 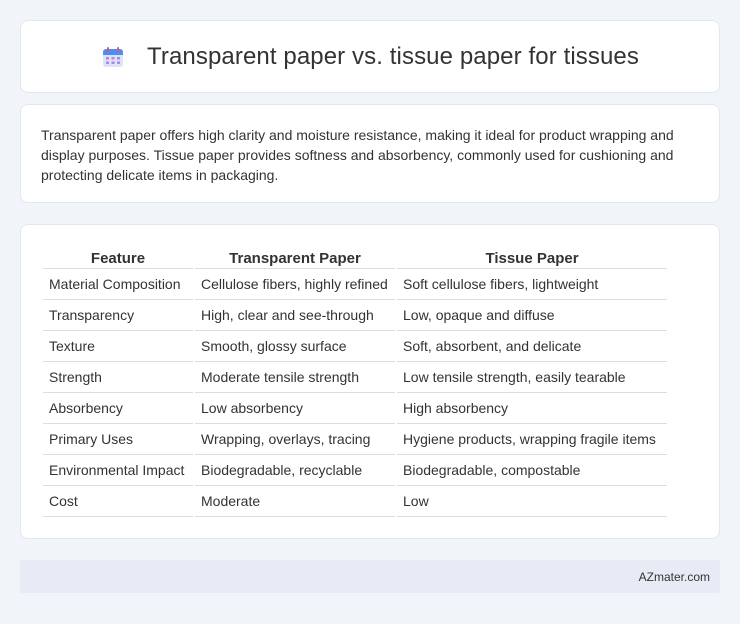 I want to click on cell-tissue: Biodegradable, compostable, so click(x=532, y=470).